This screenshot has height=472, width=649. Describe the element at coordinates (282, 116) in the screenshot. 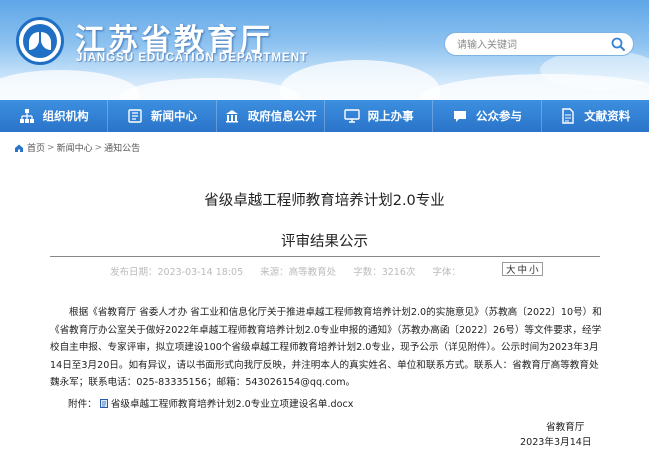

I see `nav-label: 政府信息公开` at that location.